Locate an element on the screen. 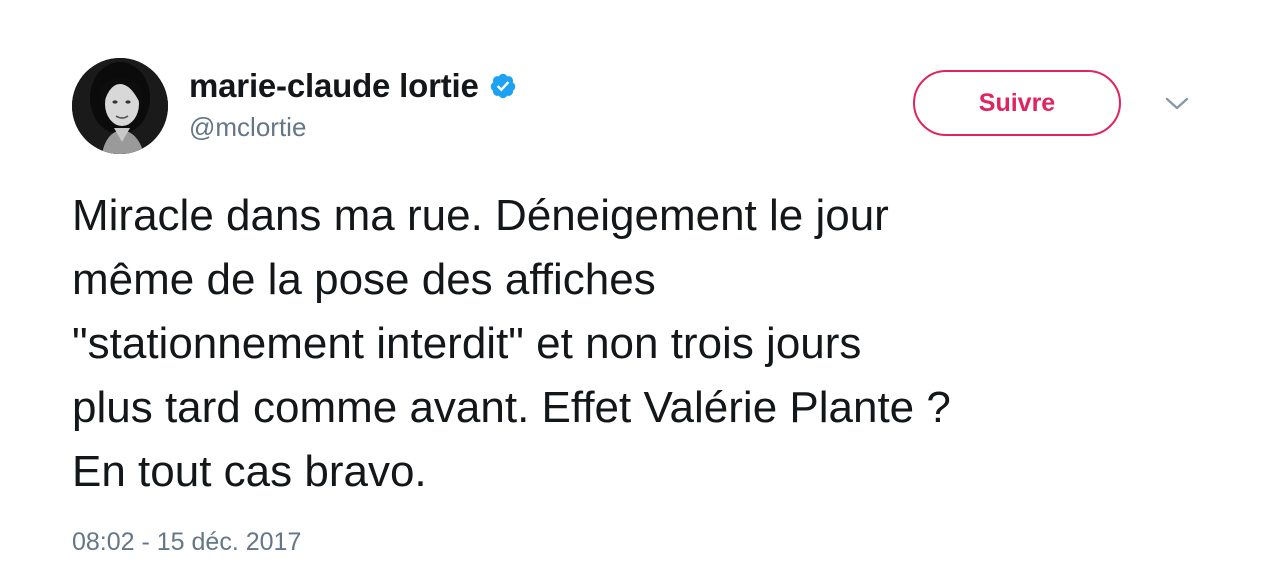  name-row: marie-claude lortie is located at coordinates (353, 86).